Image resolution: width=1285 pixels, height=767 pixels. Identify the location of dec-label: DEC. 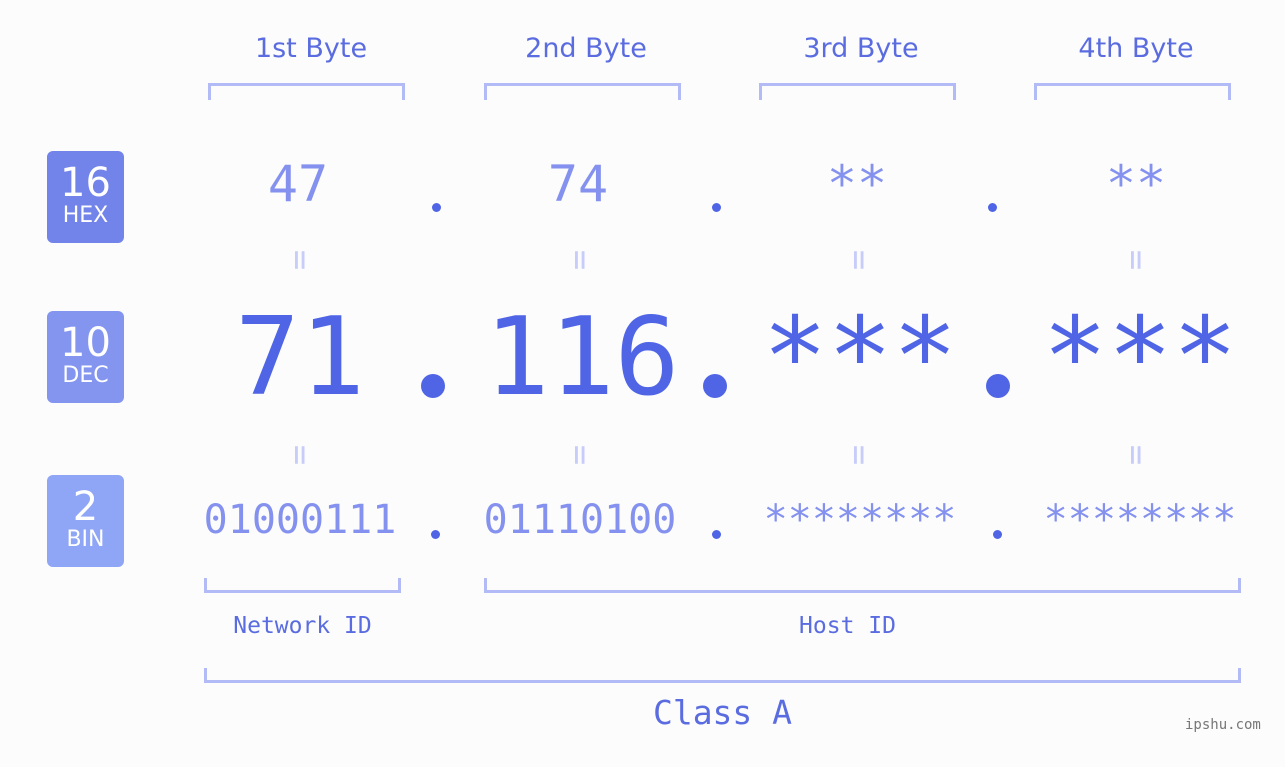
(85, 375).